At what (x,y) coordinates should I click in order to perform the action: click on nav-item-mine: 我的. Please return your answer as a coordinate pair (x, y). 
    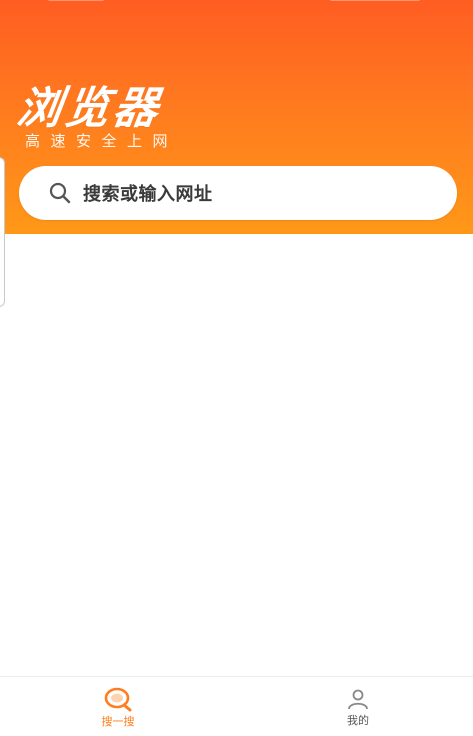
    Looking at the image, I should click on (358, 706).